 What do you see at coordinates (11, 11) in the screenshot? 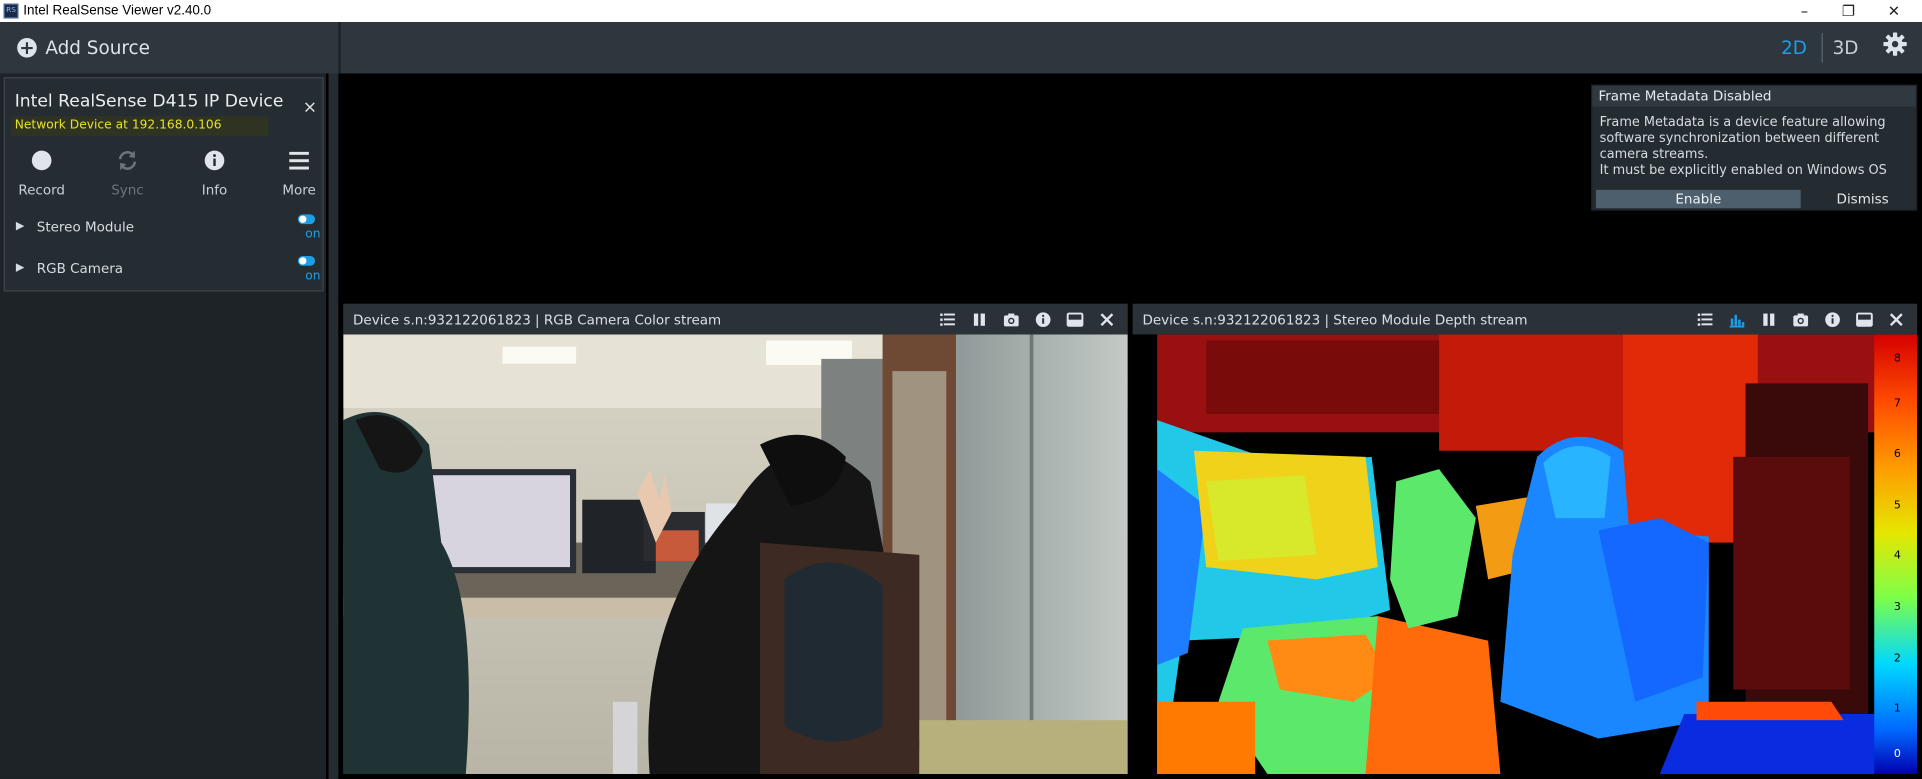
I see `app-logo-icon: RS` at bounding box center [11, 11].